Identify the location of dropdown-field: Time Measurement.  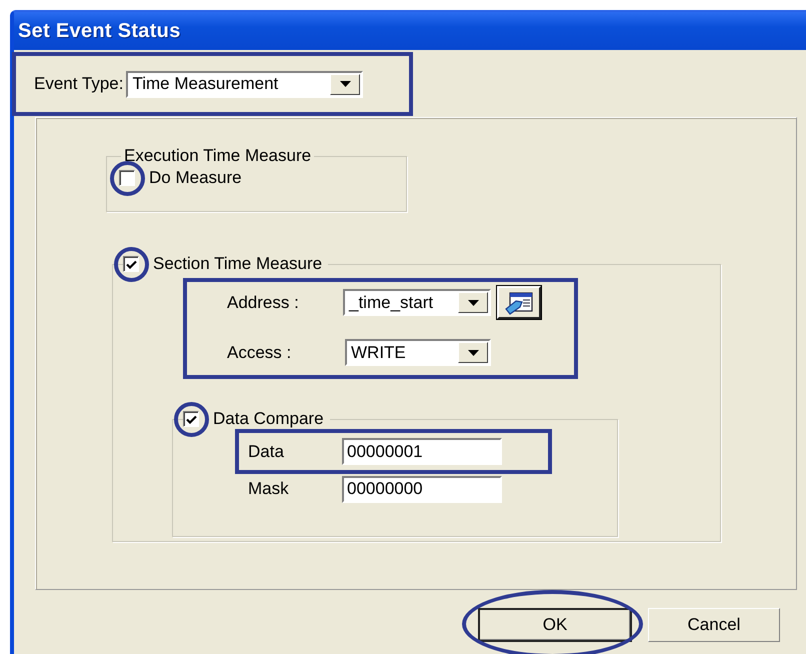
(245, 84).